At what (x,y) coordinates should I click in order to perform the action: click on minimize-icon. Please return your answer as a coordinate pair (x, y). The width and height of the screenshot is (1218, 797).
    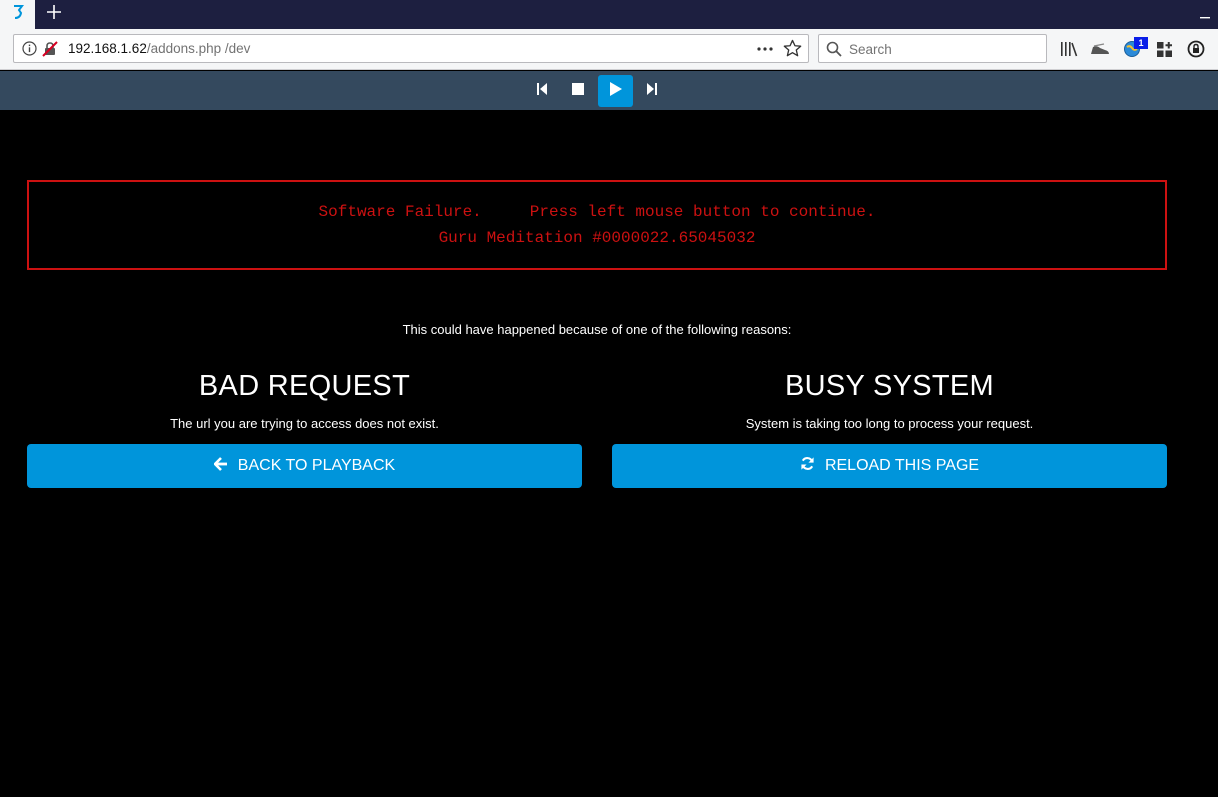
    Looking at the image, I should click on (1205, 15).